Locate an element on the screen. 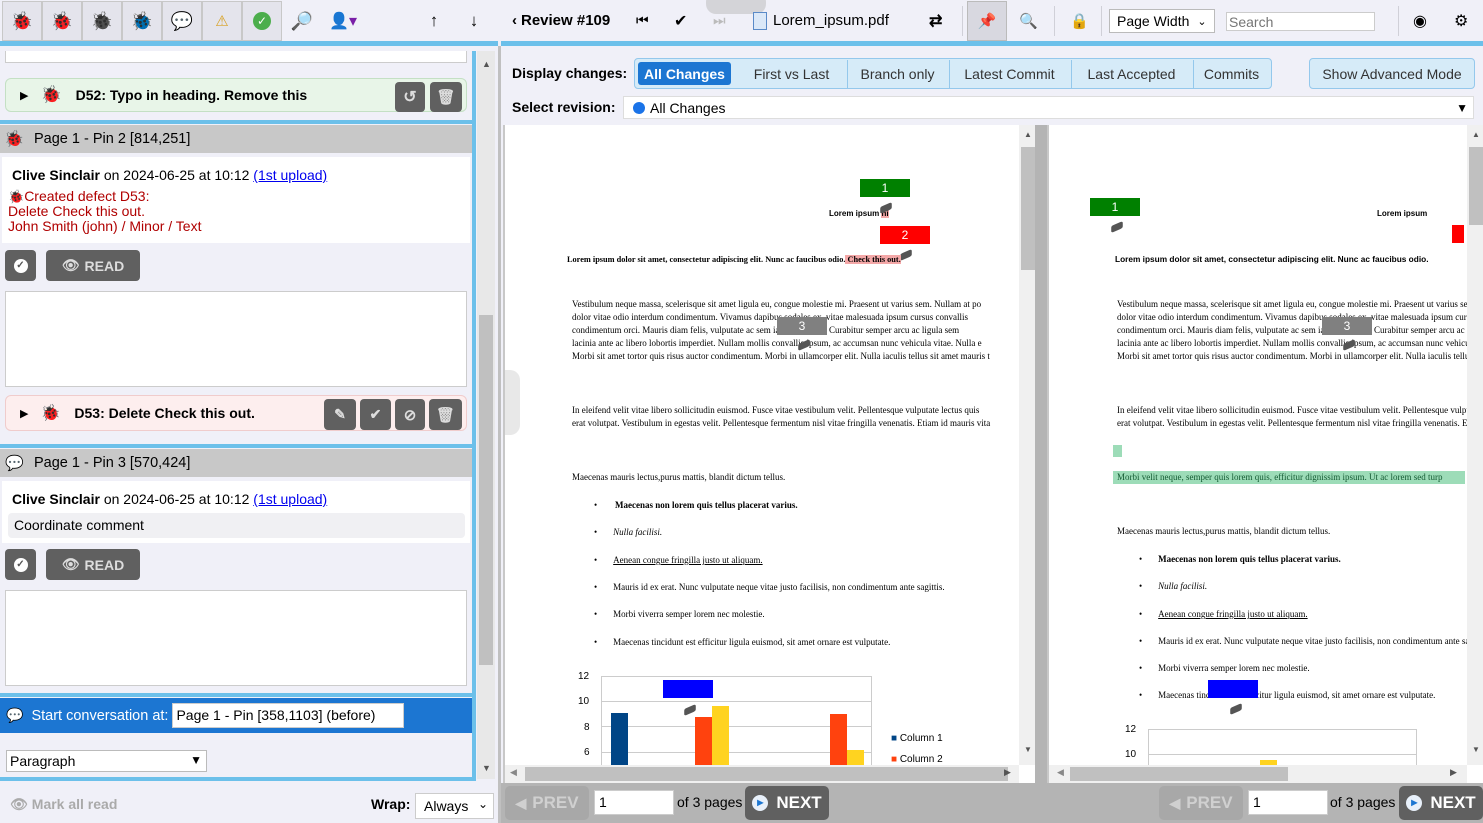 Image resolution: width=1483 pixels, height=823 pixels. approve-button: ✔ is located at coordinates (680, 20).